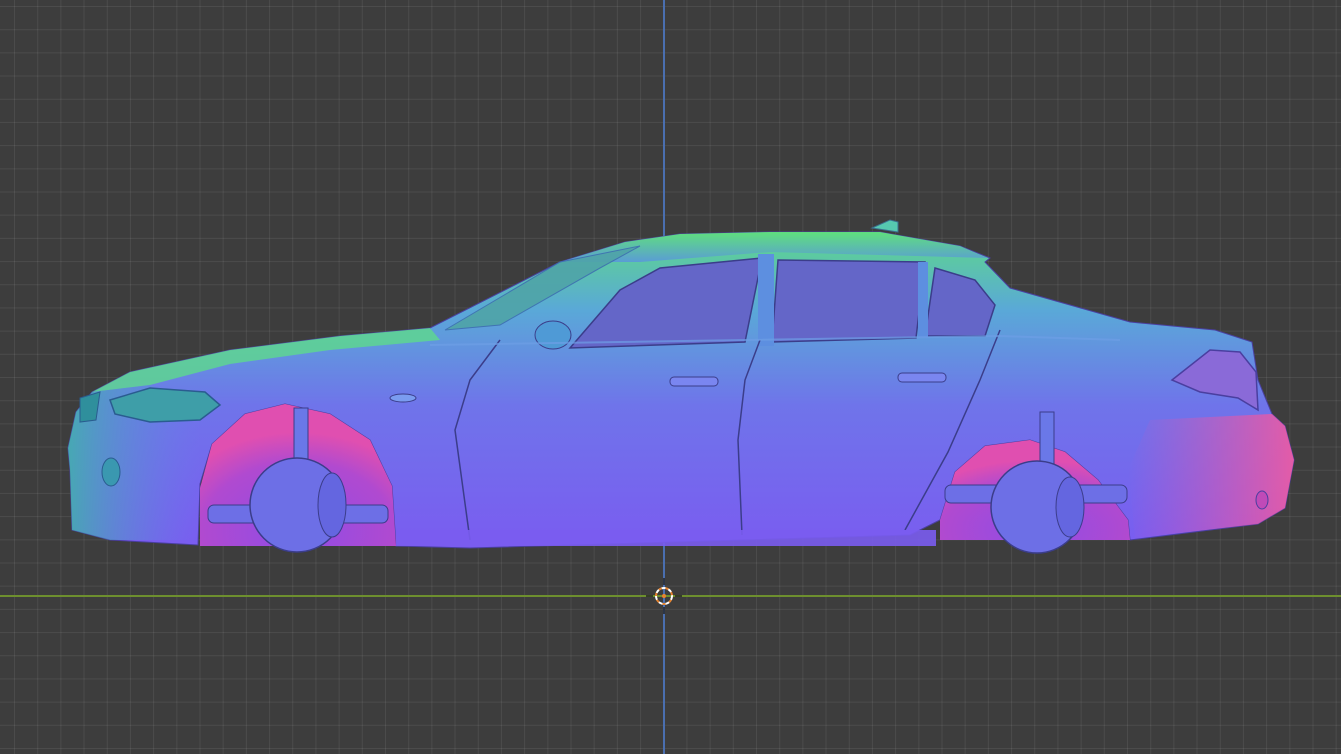 The width and height of the screenshot is (1341, 754). What do you see at coordinates (848, 301) in the screenshot?
I see `rear-side-window` at bounding box center [848, 301].